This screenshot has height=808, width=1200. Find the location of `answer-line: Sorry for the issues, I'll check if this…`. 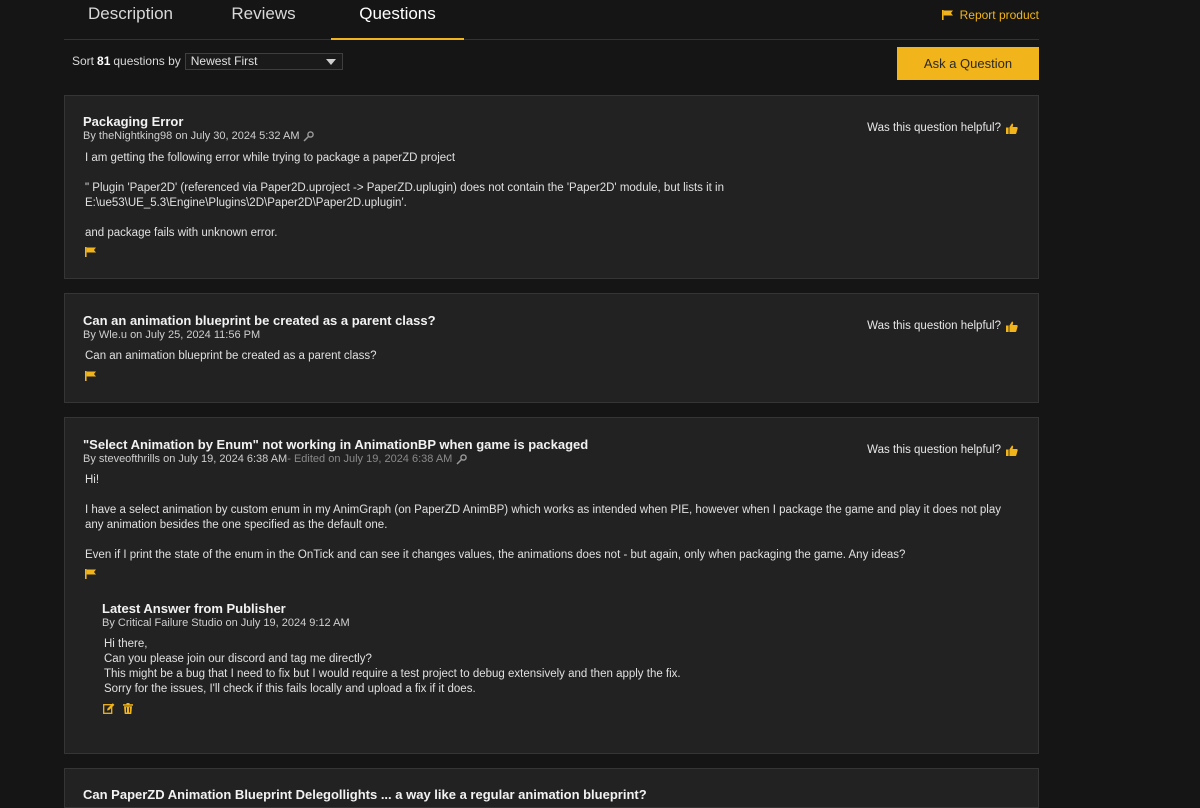

answer-line: Sorry for the issues, I'll check if this… is located at coordinates (290, 689).